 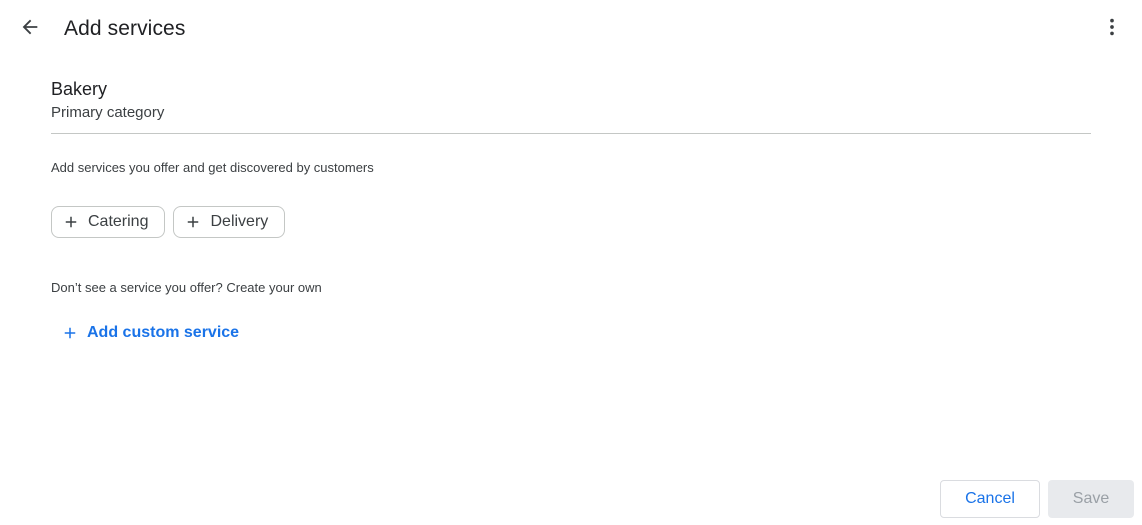 I want to click on add-custom-service-button: Add custom service, so click(x=150, y=333).